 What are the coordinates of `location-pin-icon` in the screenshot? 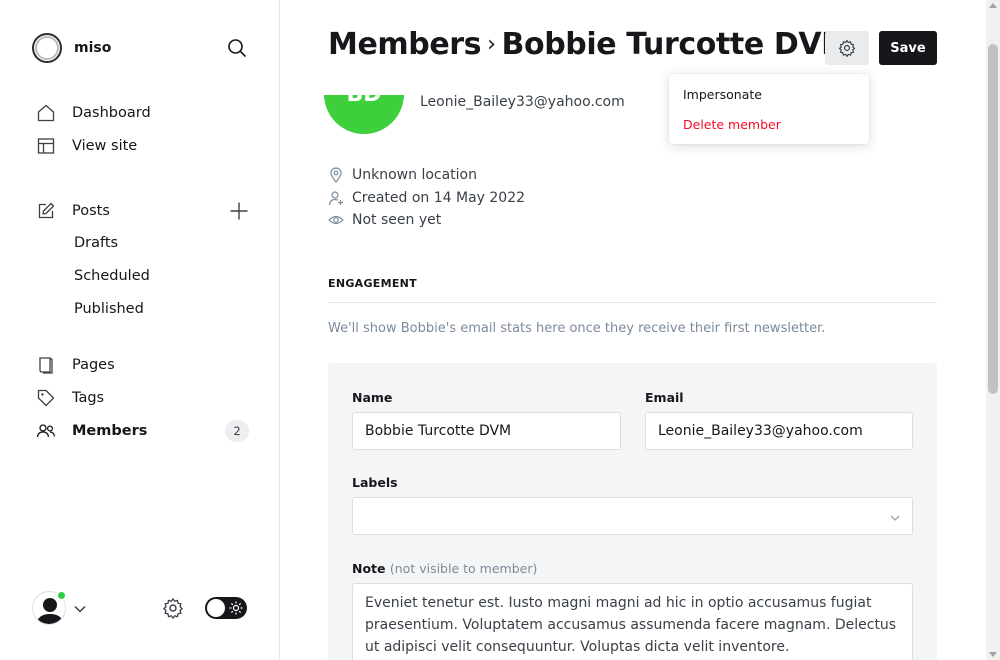 It's located at (336, 175).